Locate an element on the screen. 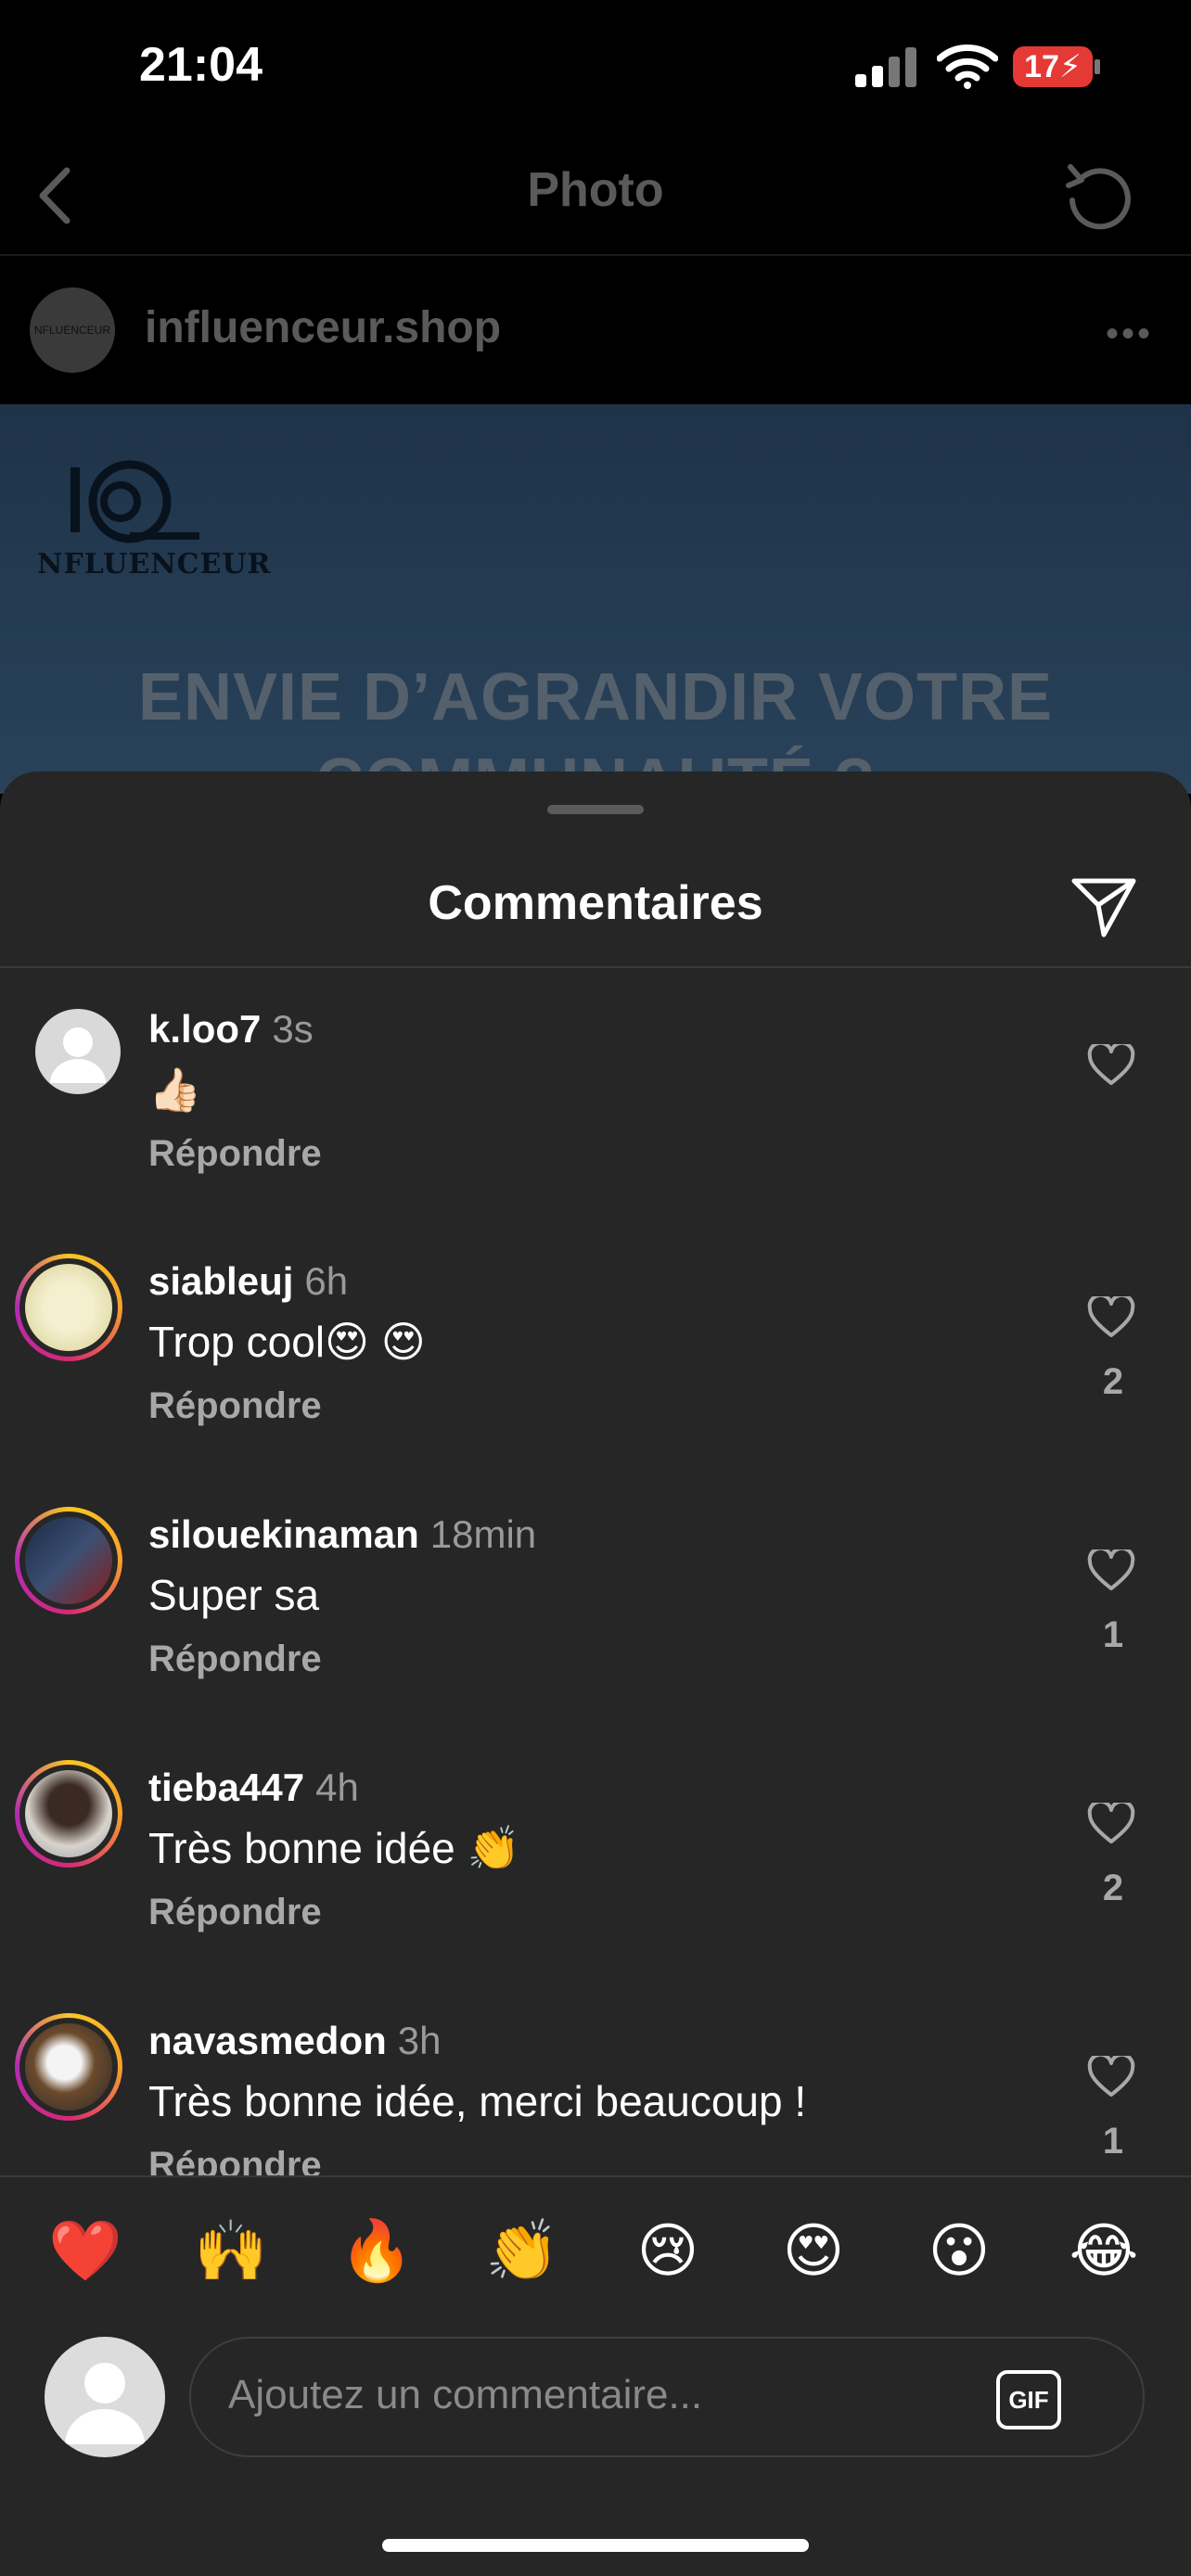 The height and width of the screenshot is (2576, 1191). comment-item: k.loo7 3s 👍🏻 Répondre is located at coordinates (595, 1093).